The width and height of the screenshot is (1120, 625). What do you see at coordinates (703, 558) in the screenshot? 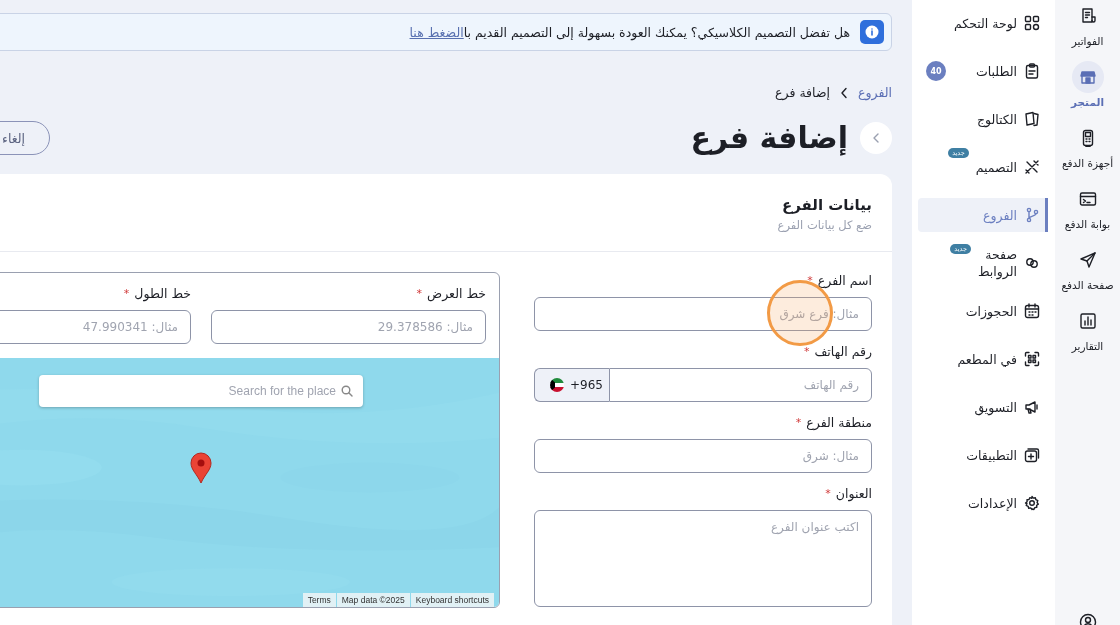
I see `address-field: اكتب عنوان الفرع` at bounding box center [703, 558].